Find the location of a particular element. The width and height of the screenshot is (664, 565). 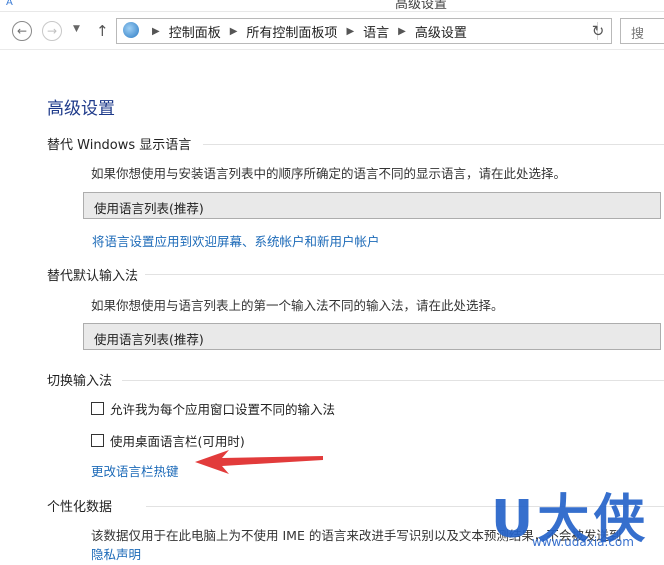

breadcrumb-item: 语言 is located at coordinates (376, 31).